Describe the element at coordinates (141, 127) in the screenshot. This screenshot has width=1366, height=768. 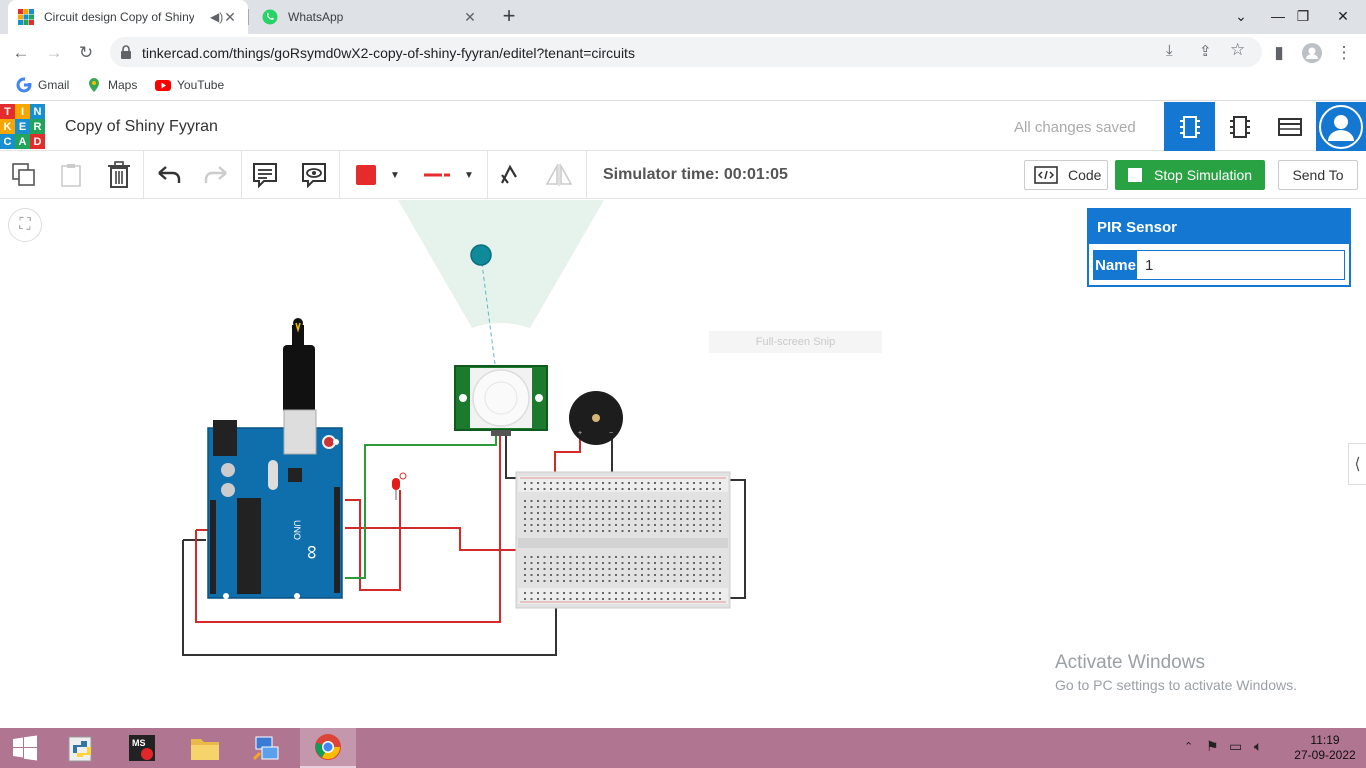
I see `design-title: Copy of Shiny Fyyran` at that location.